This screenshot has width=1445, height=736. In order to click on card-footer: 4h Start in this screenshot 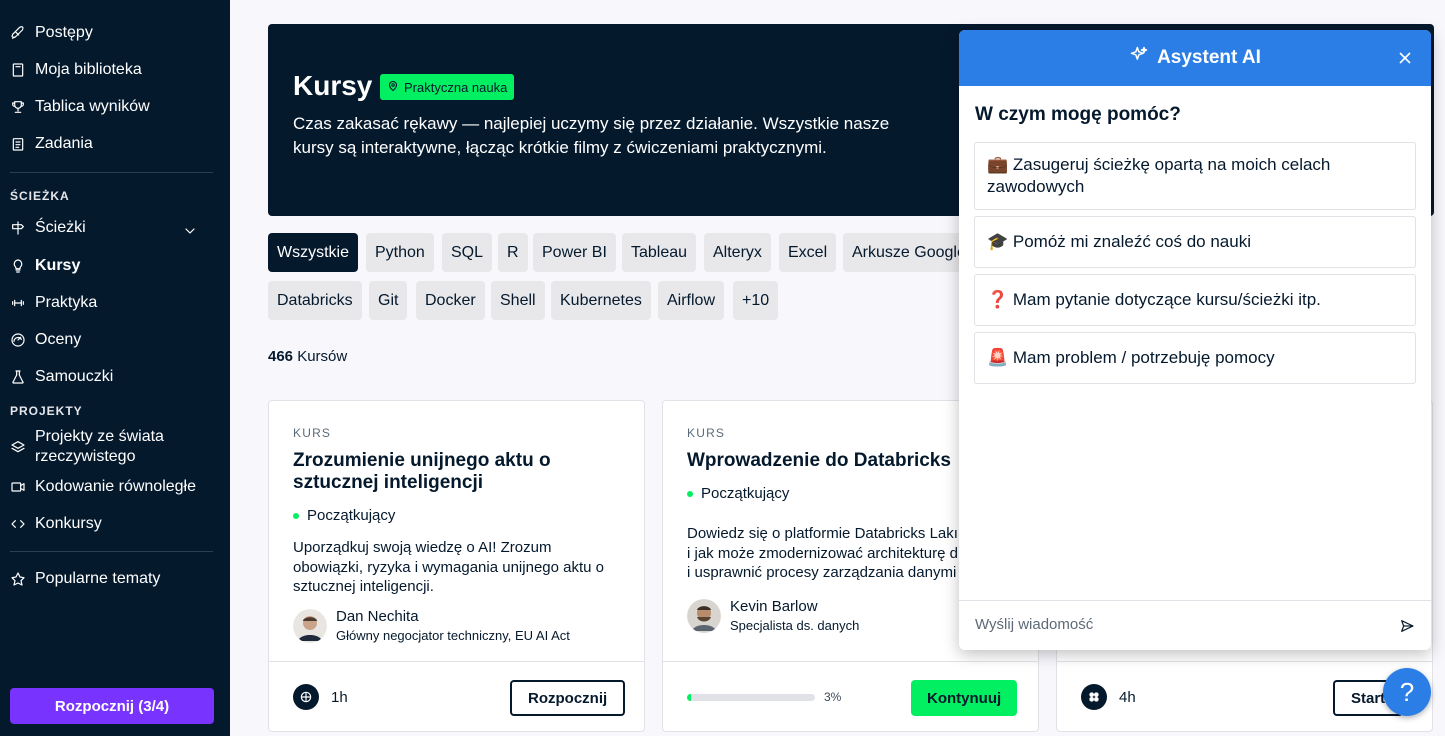, I will do `click(1244, 696)`.